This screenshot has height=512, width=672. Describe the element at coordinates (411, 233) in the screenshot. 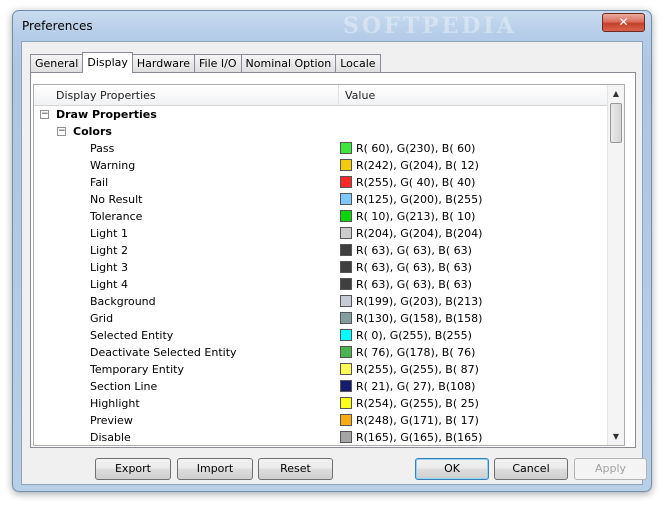

I see `property-value: R(204), G(204), B(204)` at that location.